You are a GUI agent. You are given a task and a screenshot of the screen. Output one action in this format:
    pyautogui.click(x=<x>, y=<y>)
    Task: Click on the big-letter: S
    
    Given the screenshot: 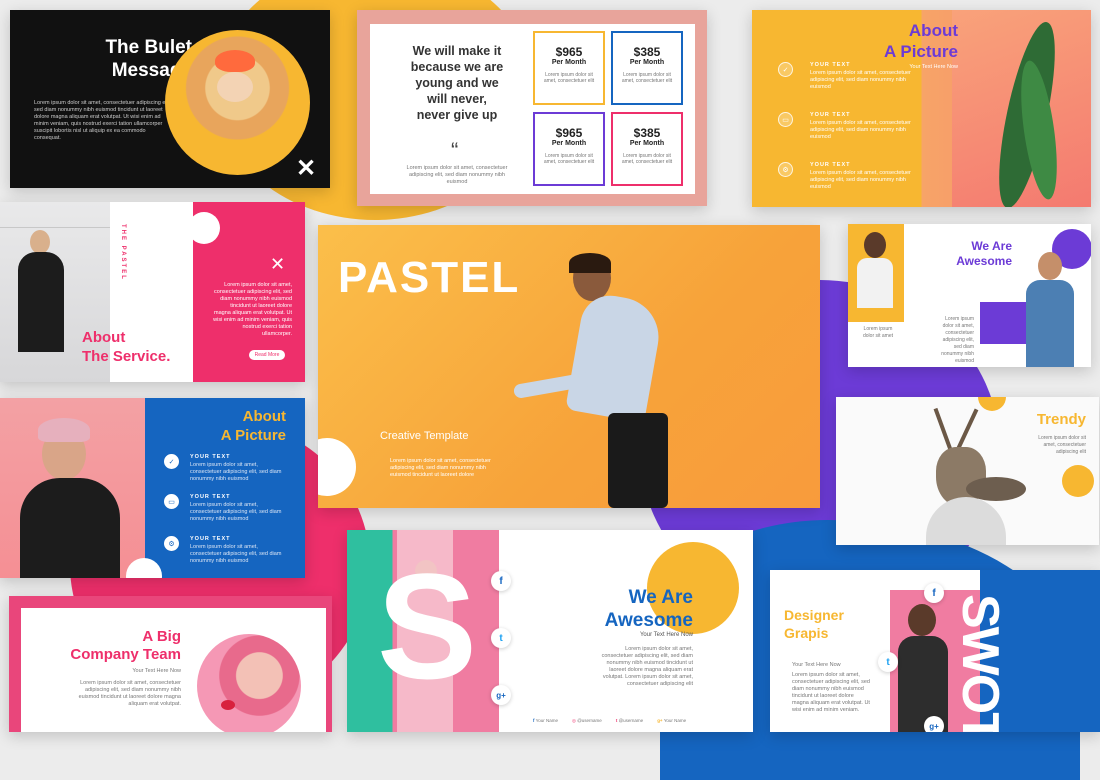 What is the action you would take?
    pyautogui.click(x=427, y=626)
    